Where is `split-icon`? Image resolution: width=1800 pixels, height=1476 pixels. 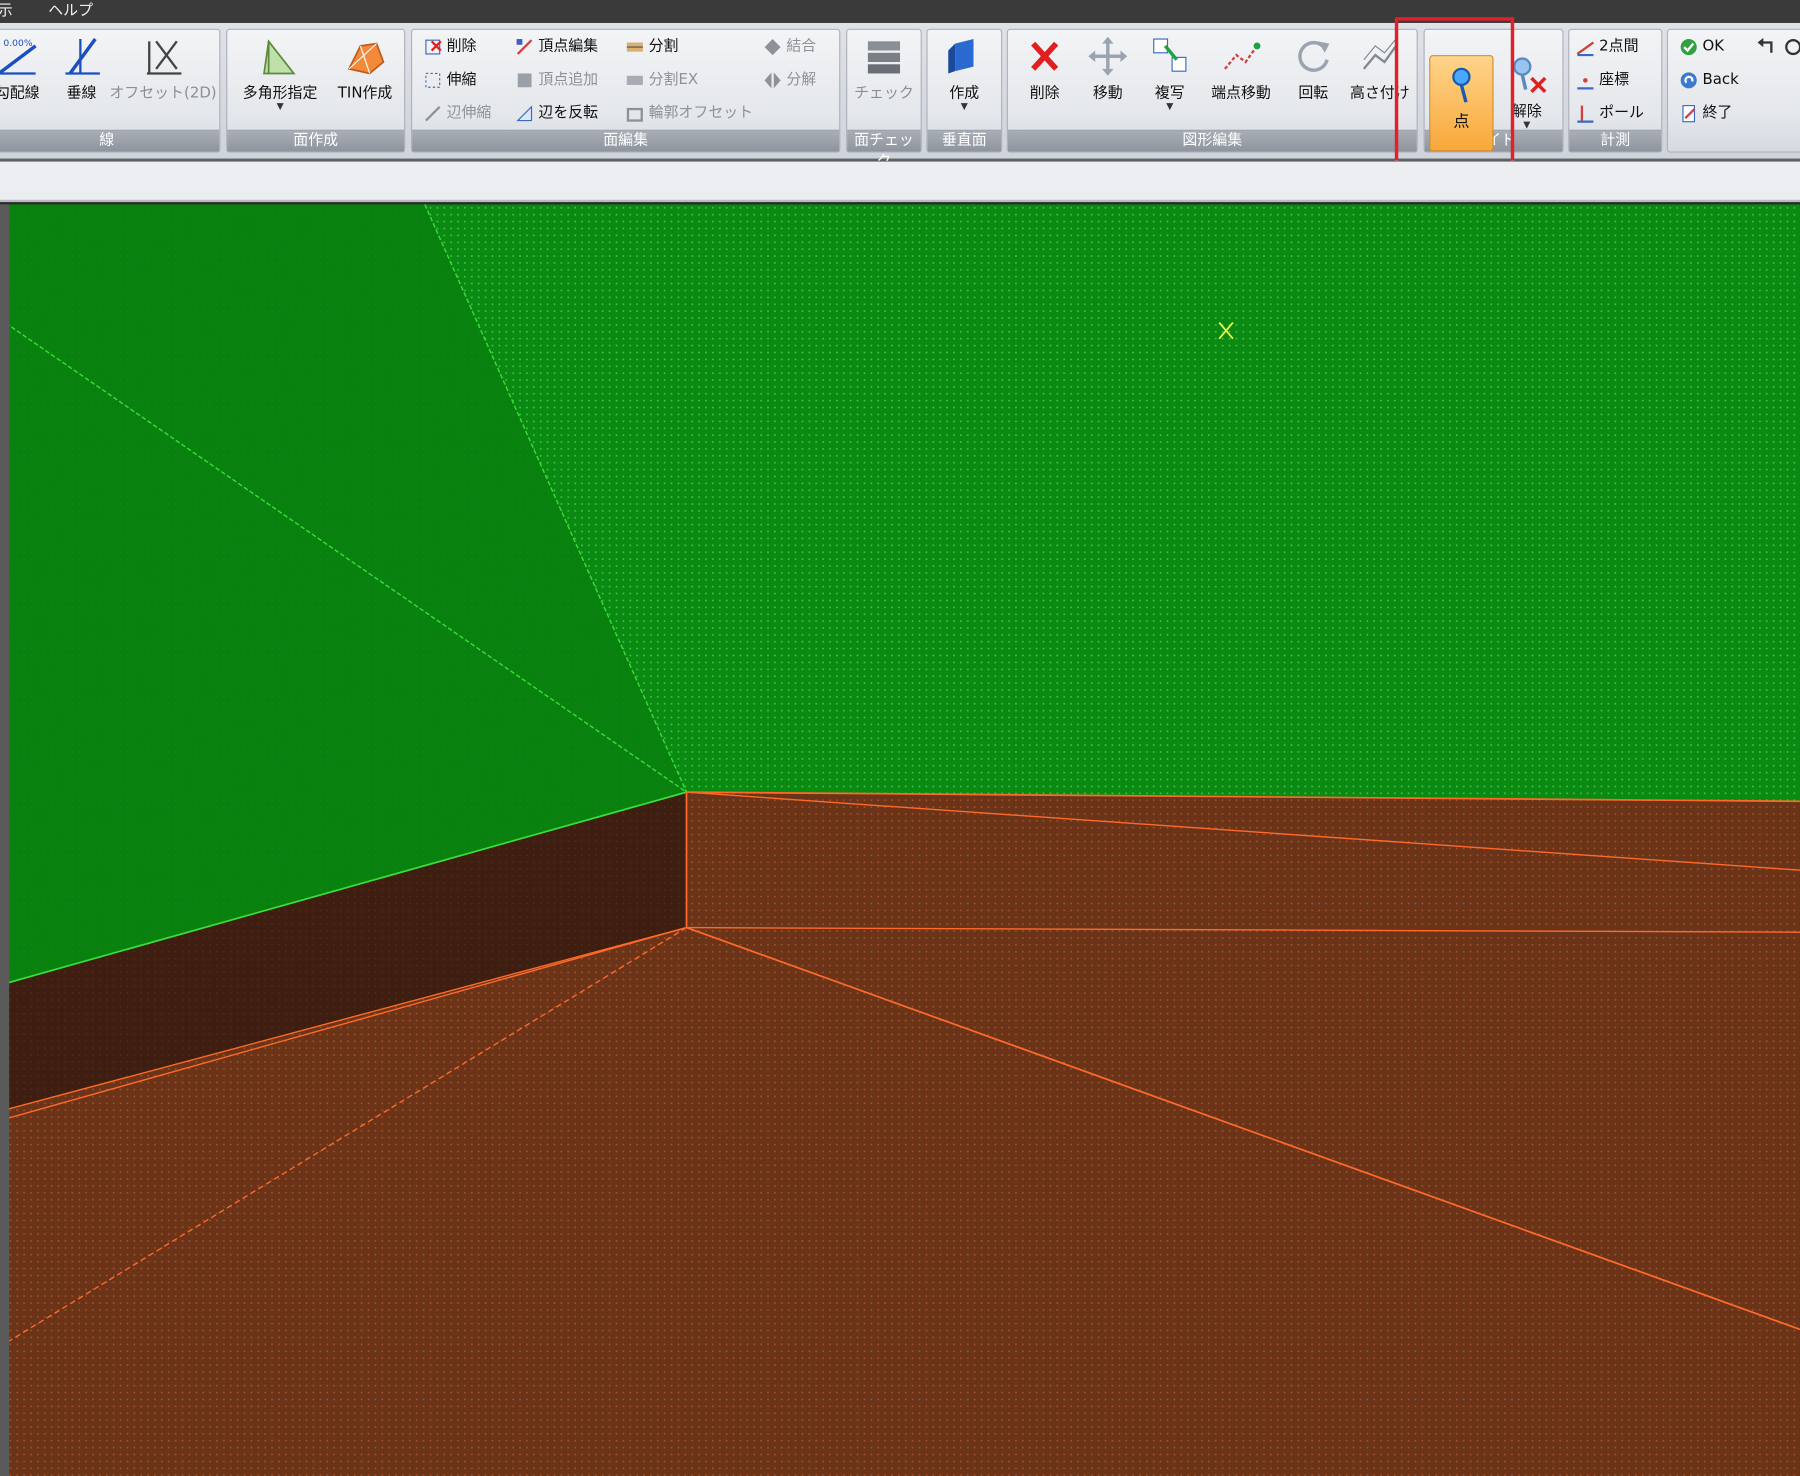
split-icon is located at coordinates (635, 46).